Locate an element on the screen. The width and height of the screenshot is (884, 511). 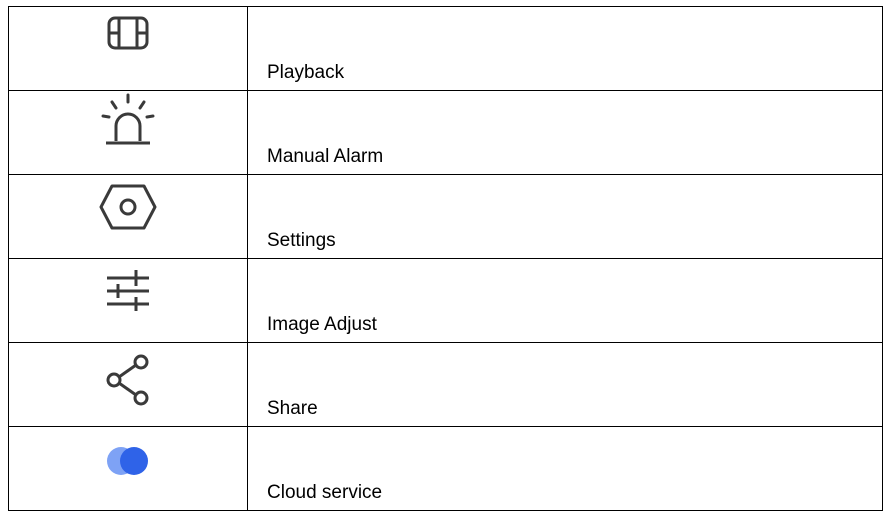
alarm-light-icon is located at coordinates (128, 119).